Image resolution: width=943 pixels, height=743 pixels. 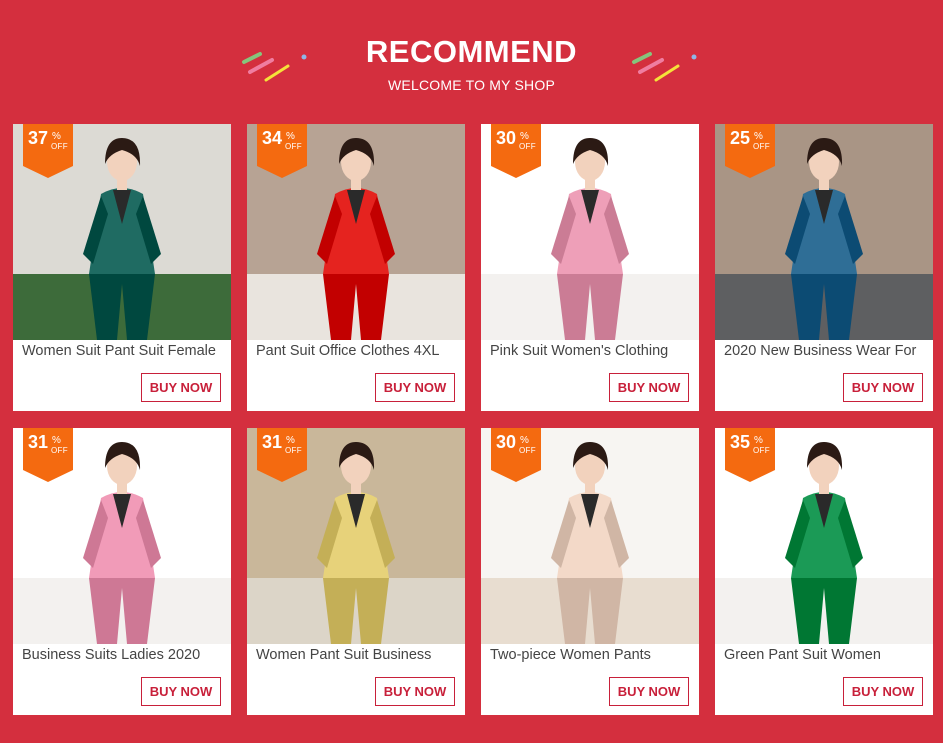 What do you see at coordinates (124, 351) in the screenshot?
I see `product-name: Women Suit Pant Suit Female` at bounding box center [124, 351].